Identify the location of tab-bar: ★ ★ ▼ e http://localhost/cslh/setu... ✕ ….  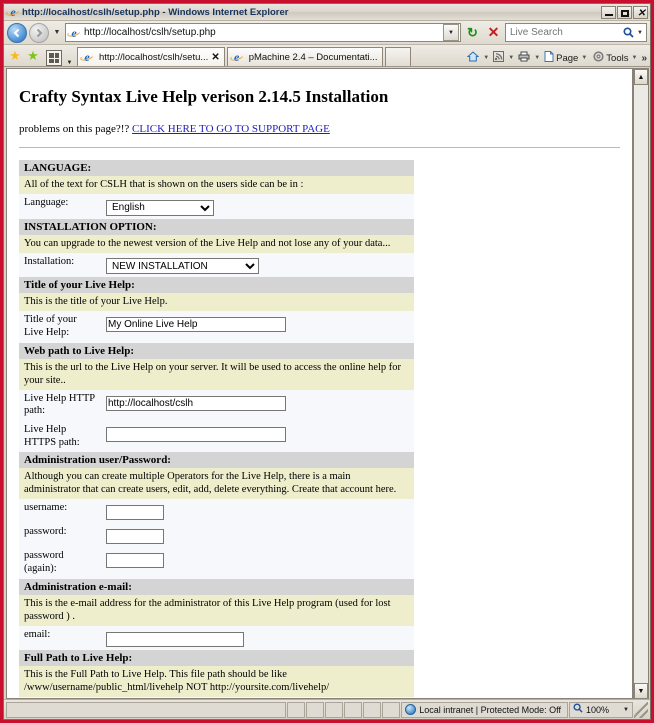
(327, 56).